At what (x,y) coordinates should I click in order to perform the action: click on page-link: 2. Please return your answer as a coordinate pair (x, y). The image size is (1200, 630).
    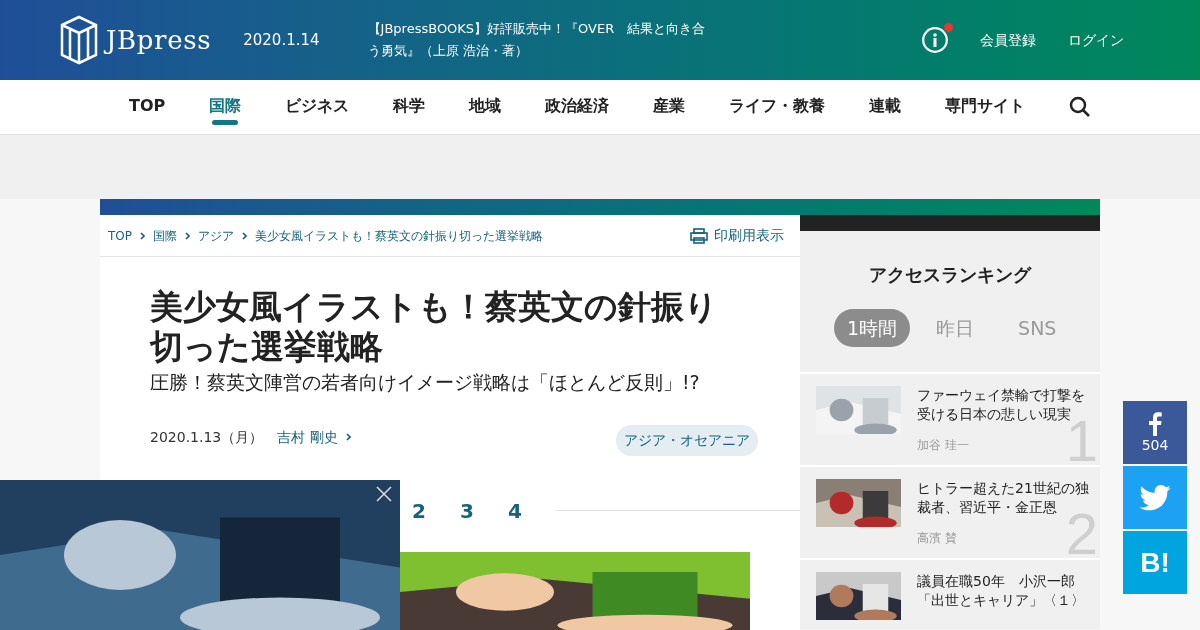
    Looking at the image, I should click on (436, 510).